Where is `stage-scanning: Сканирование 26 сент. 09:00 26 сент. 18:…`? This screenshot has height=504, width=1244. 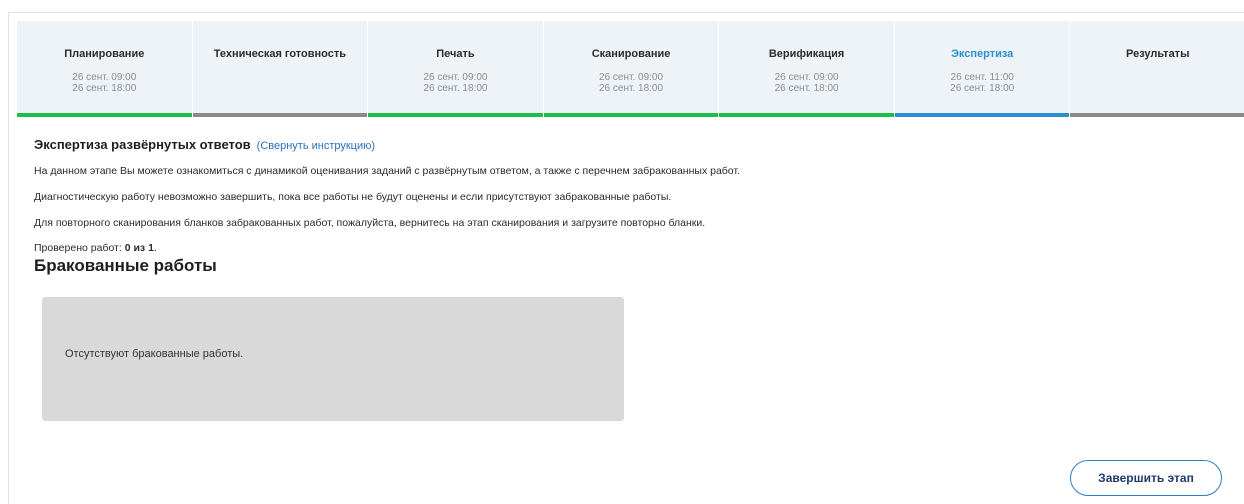 stage-scanning: Сканирование 26 сент. 09:00 26 сент. 18:… is located at coordinates (631, 69).